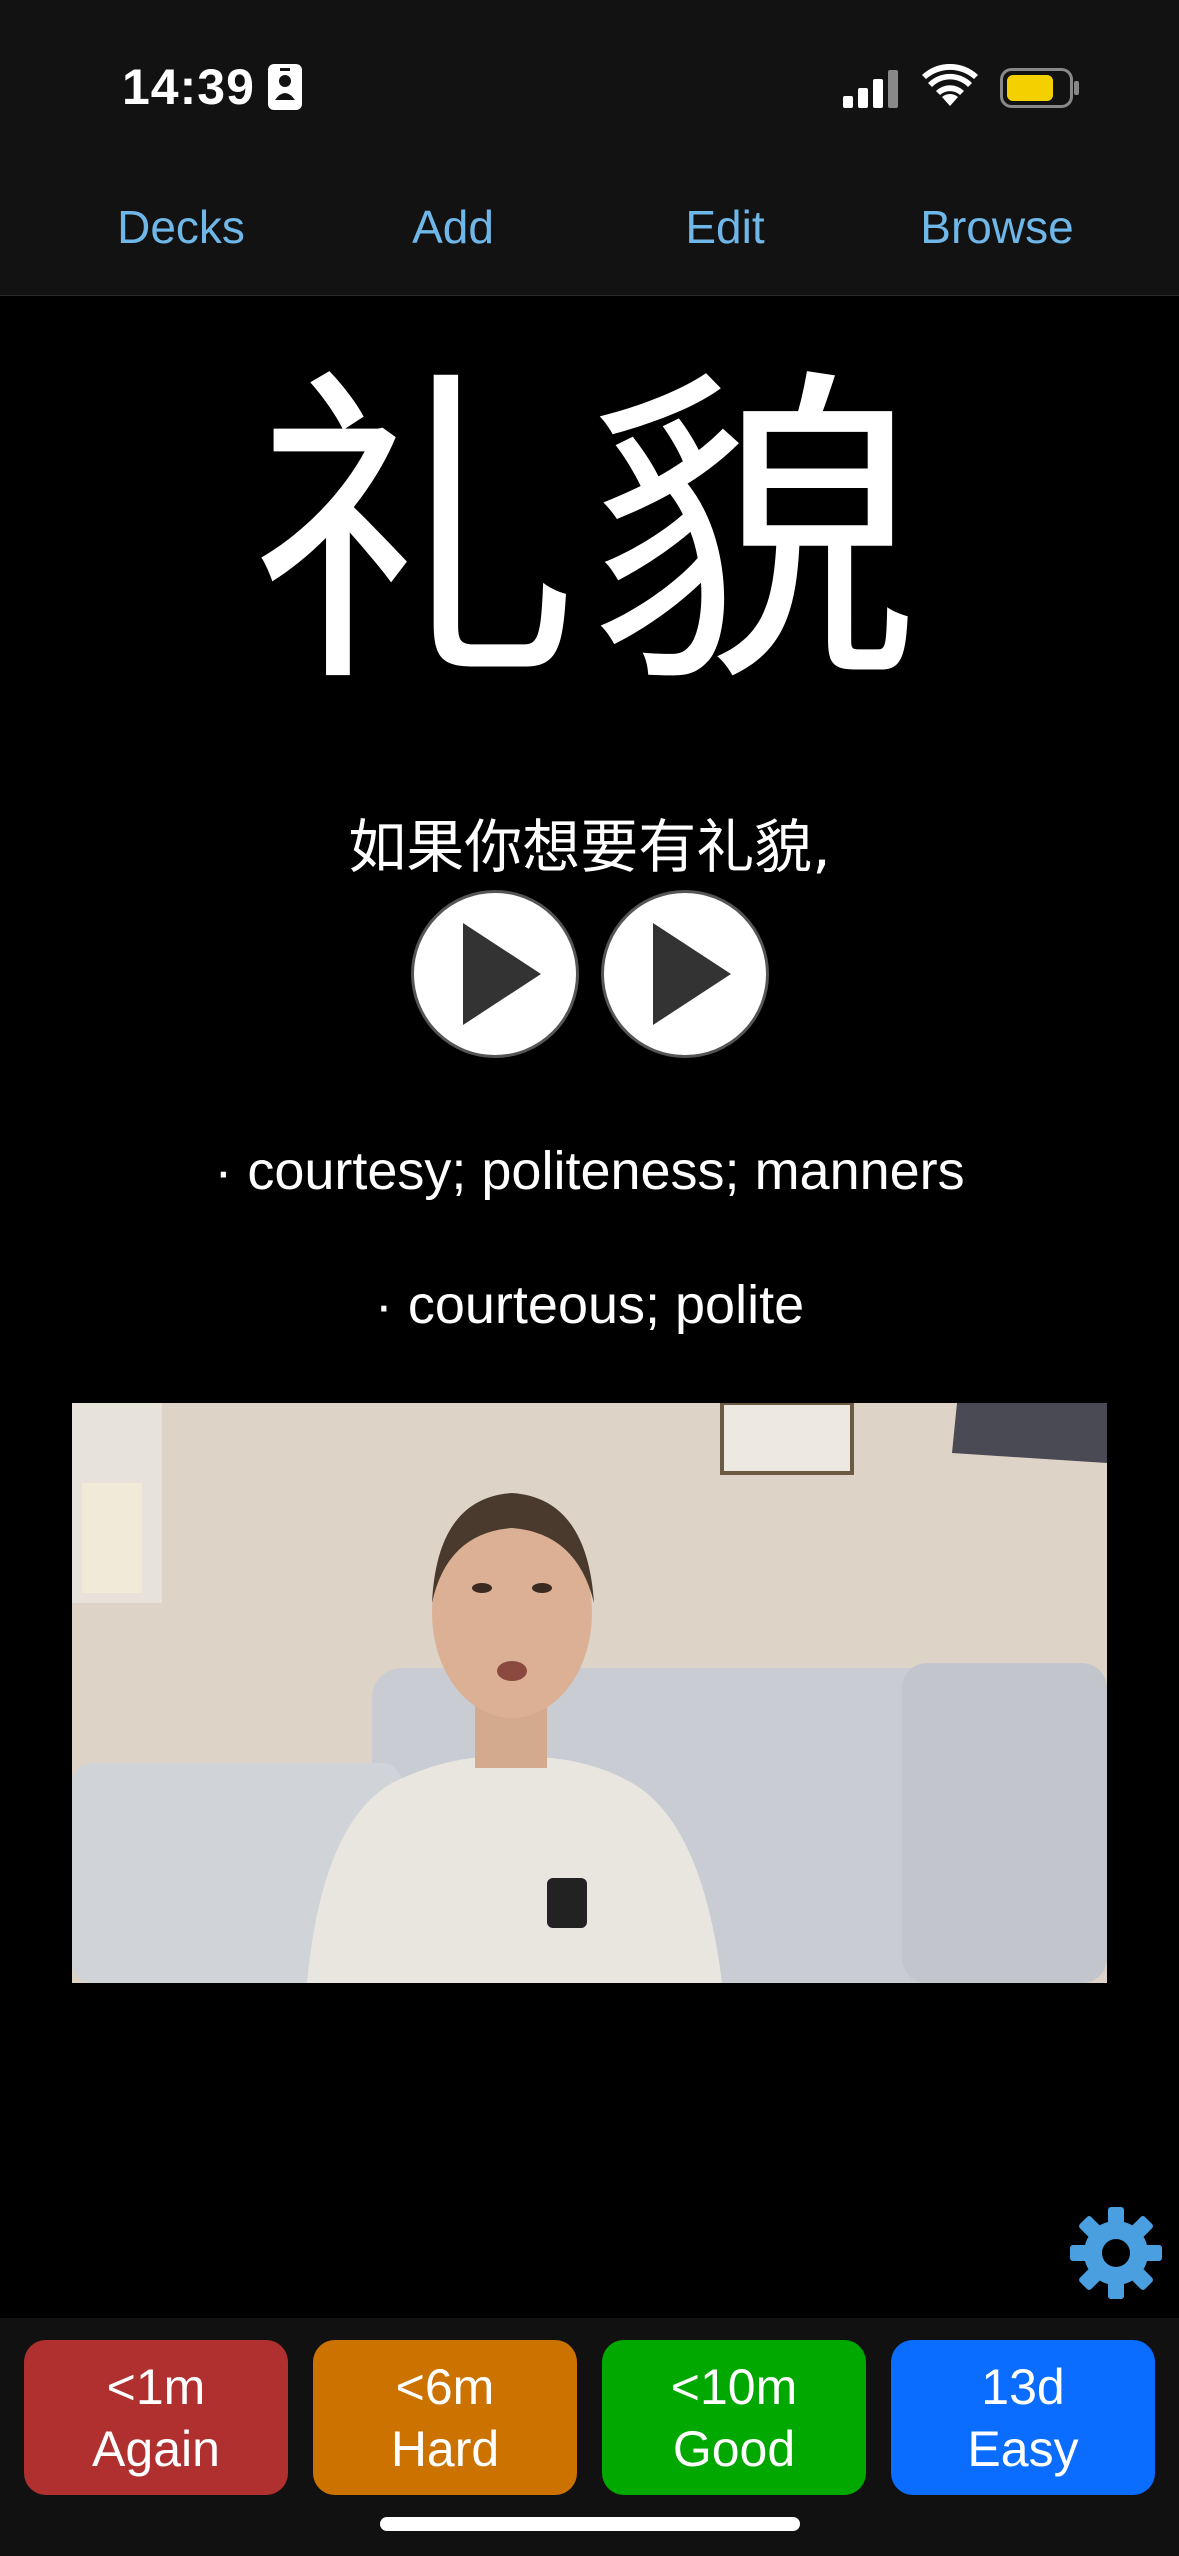 The width and height of the screenshot is (1179, 2556). What do you see at coordinates (285, 87) in the screenshot?
I see `id-card-icon` at bounding box center [285, 87].